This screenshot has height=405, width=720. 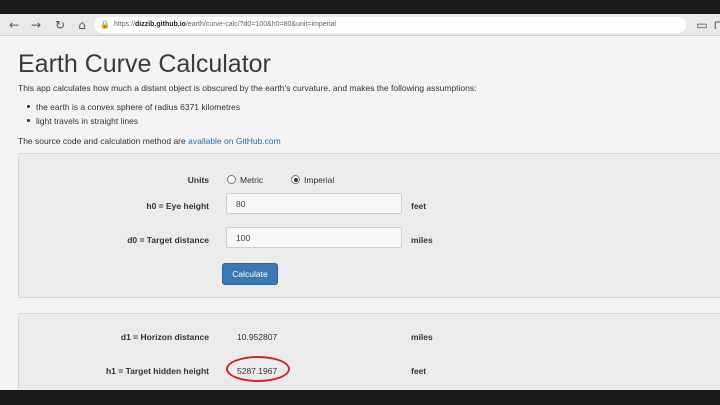 What do you see at coordinates (231, 179) in the screenshot?
I see `metric-radio-icon` at bounding box center [231, 179].